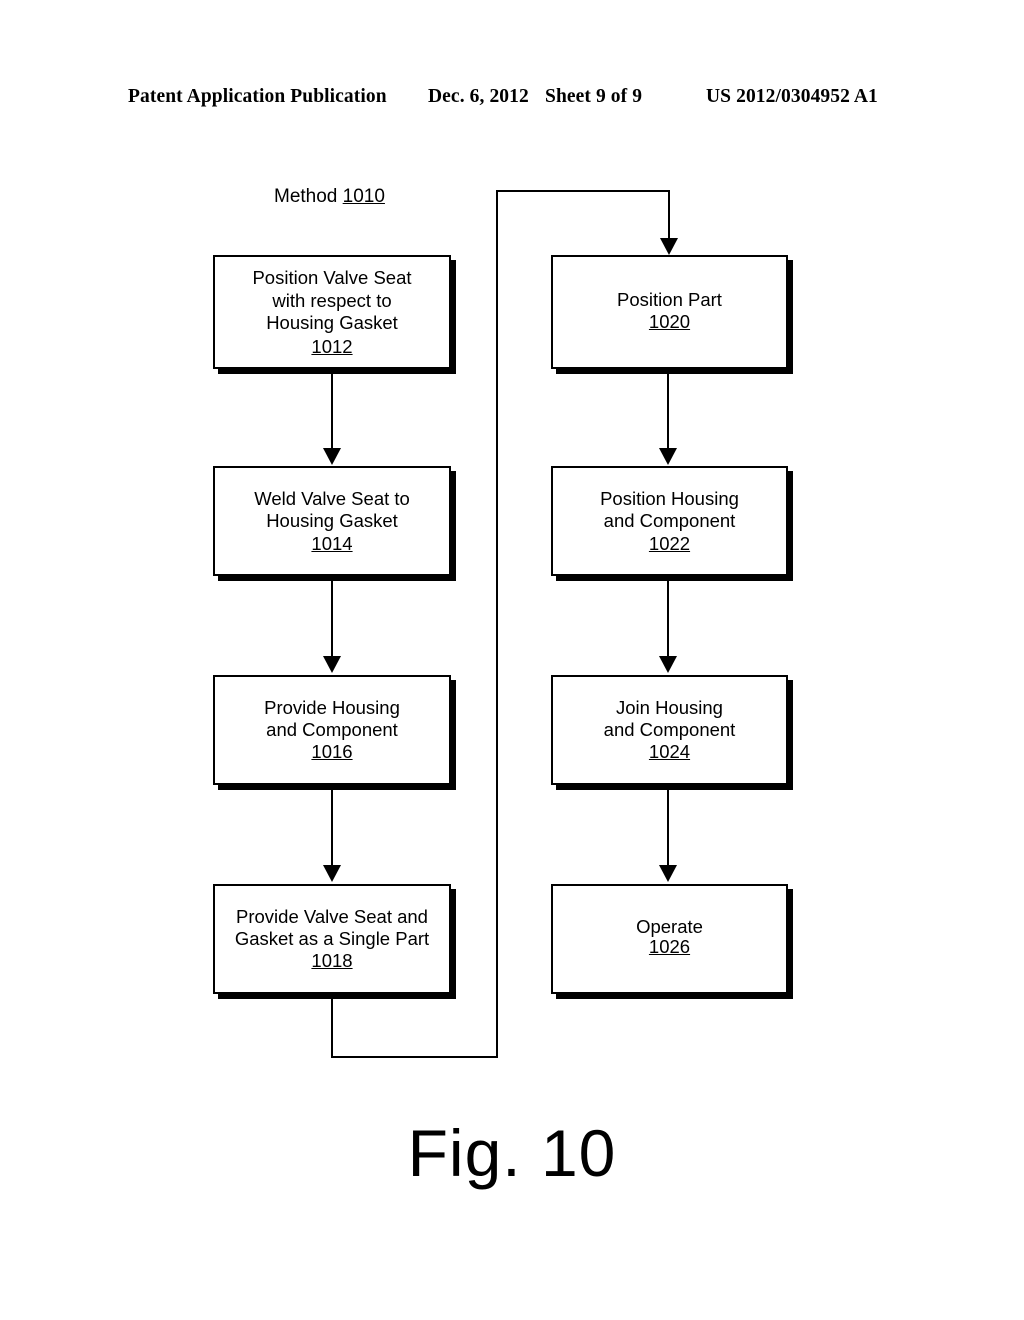 This screenshot has width=1024, height=1320. I want to click on process-box-1014: Weld Valve Seat to Housing Gasket, so click(332, 521).